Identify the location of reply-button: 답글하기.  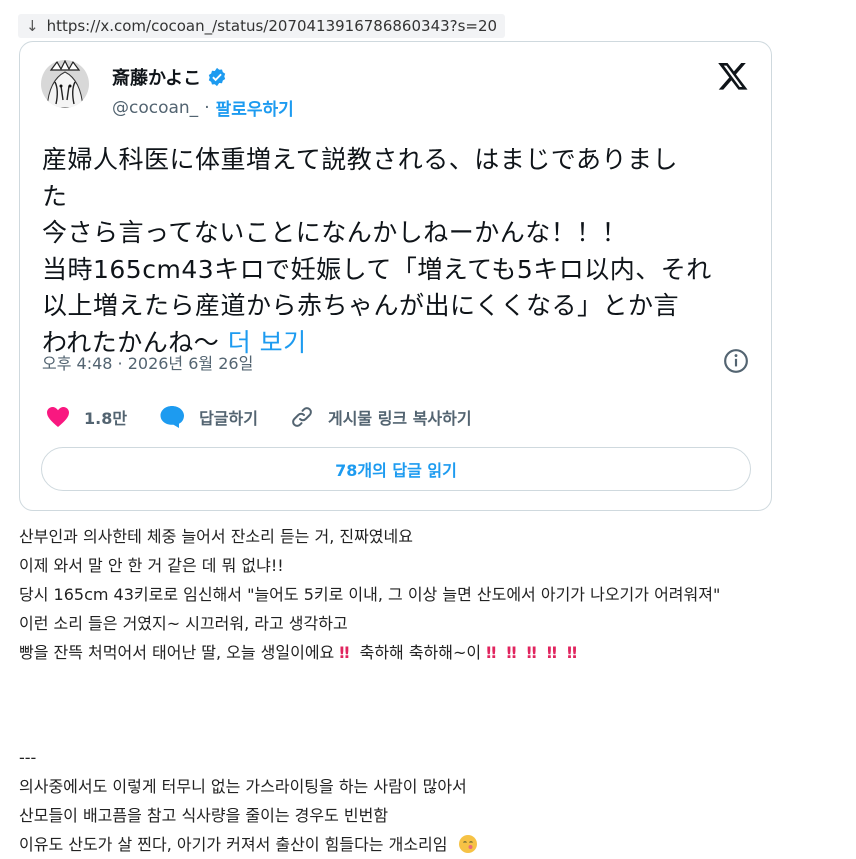
(208, 417).